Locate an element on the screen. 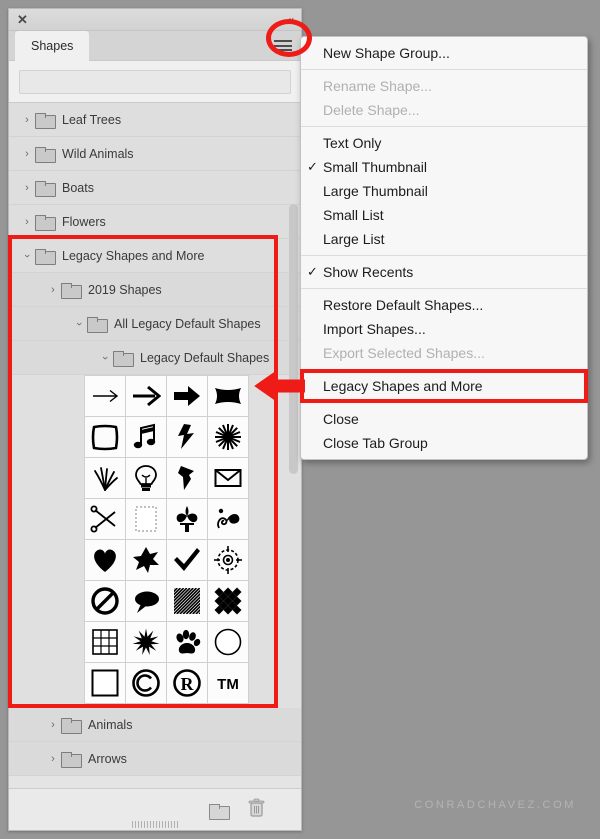 This screenshot has height=839, width=600. menu-item-label: Text Only is located at coordinates (352, 143).